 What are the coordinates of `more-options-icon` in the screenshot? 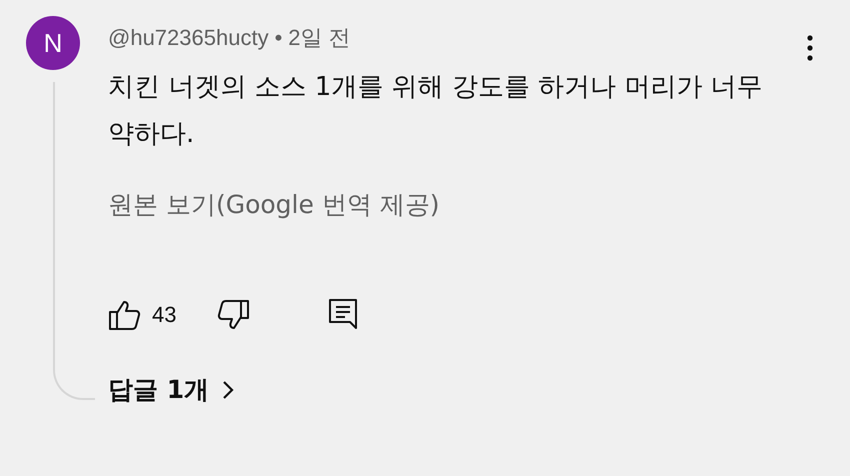 It's located at (810, 48).